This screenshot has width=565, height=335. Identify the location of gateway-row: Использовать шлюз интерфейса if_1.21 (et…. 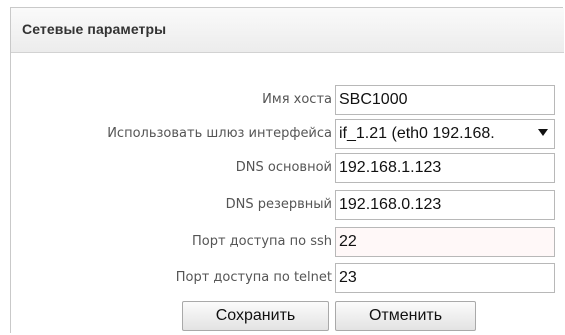
(287, 134).